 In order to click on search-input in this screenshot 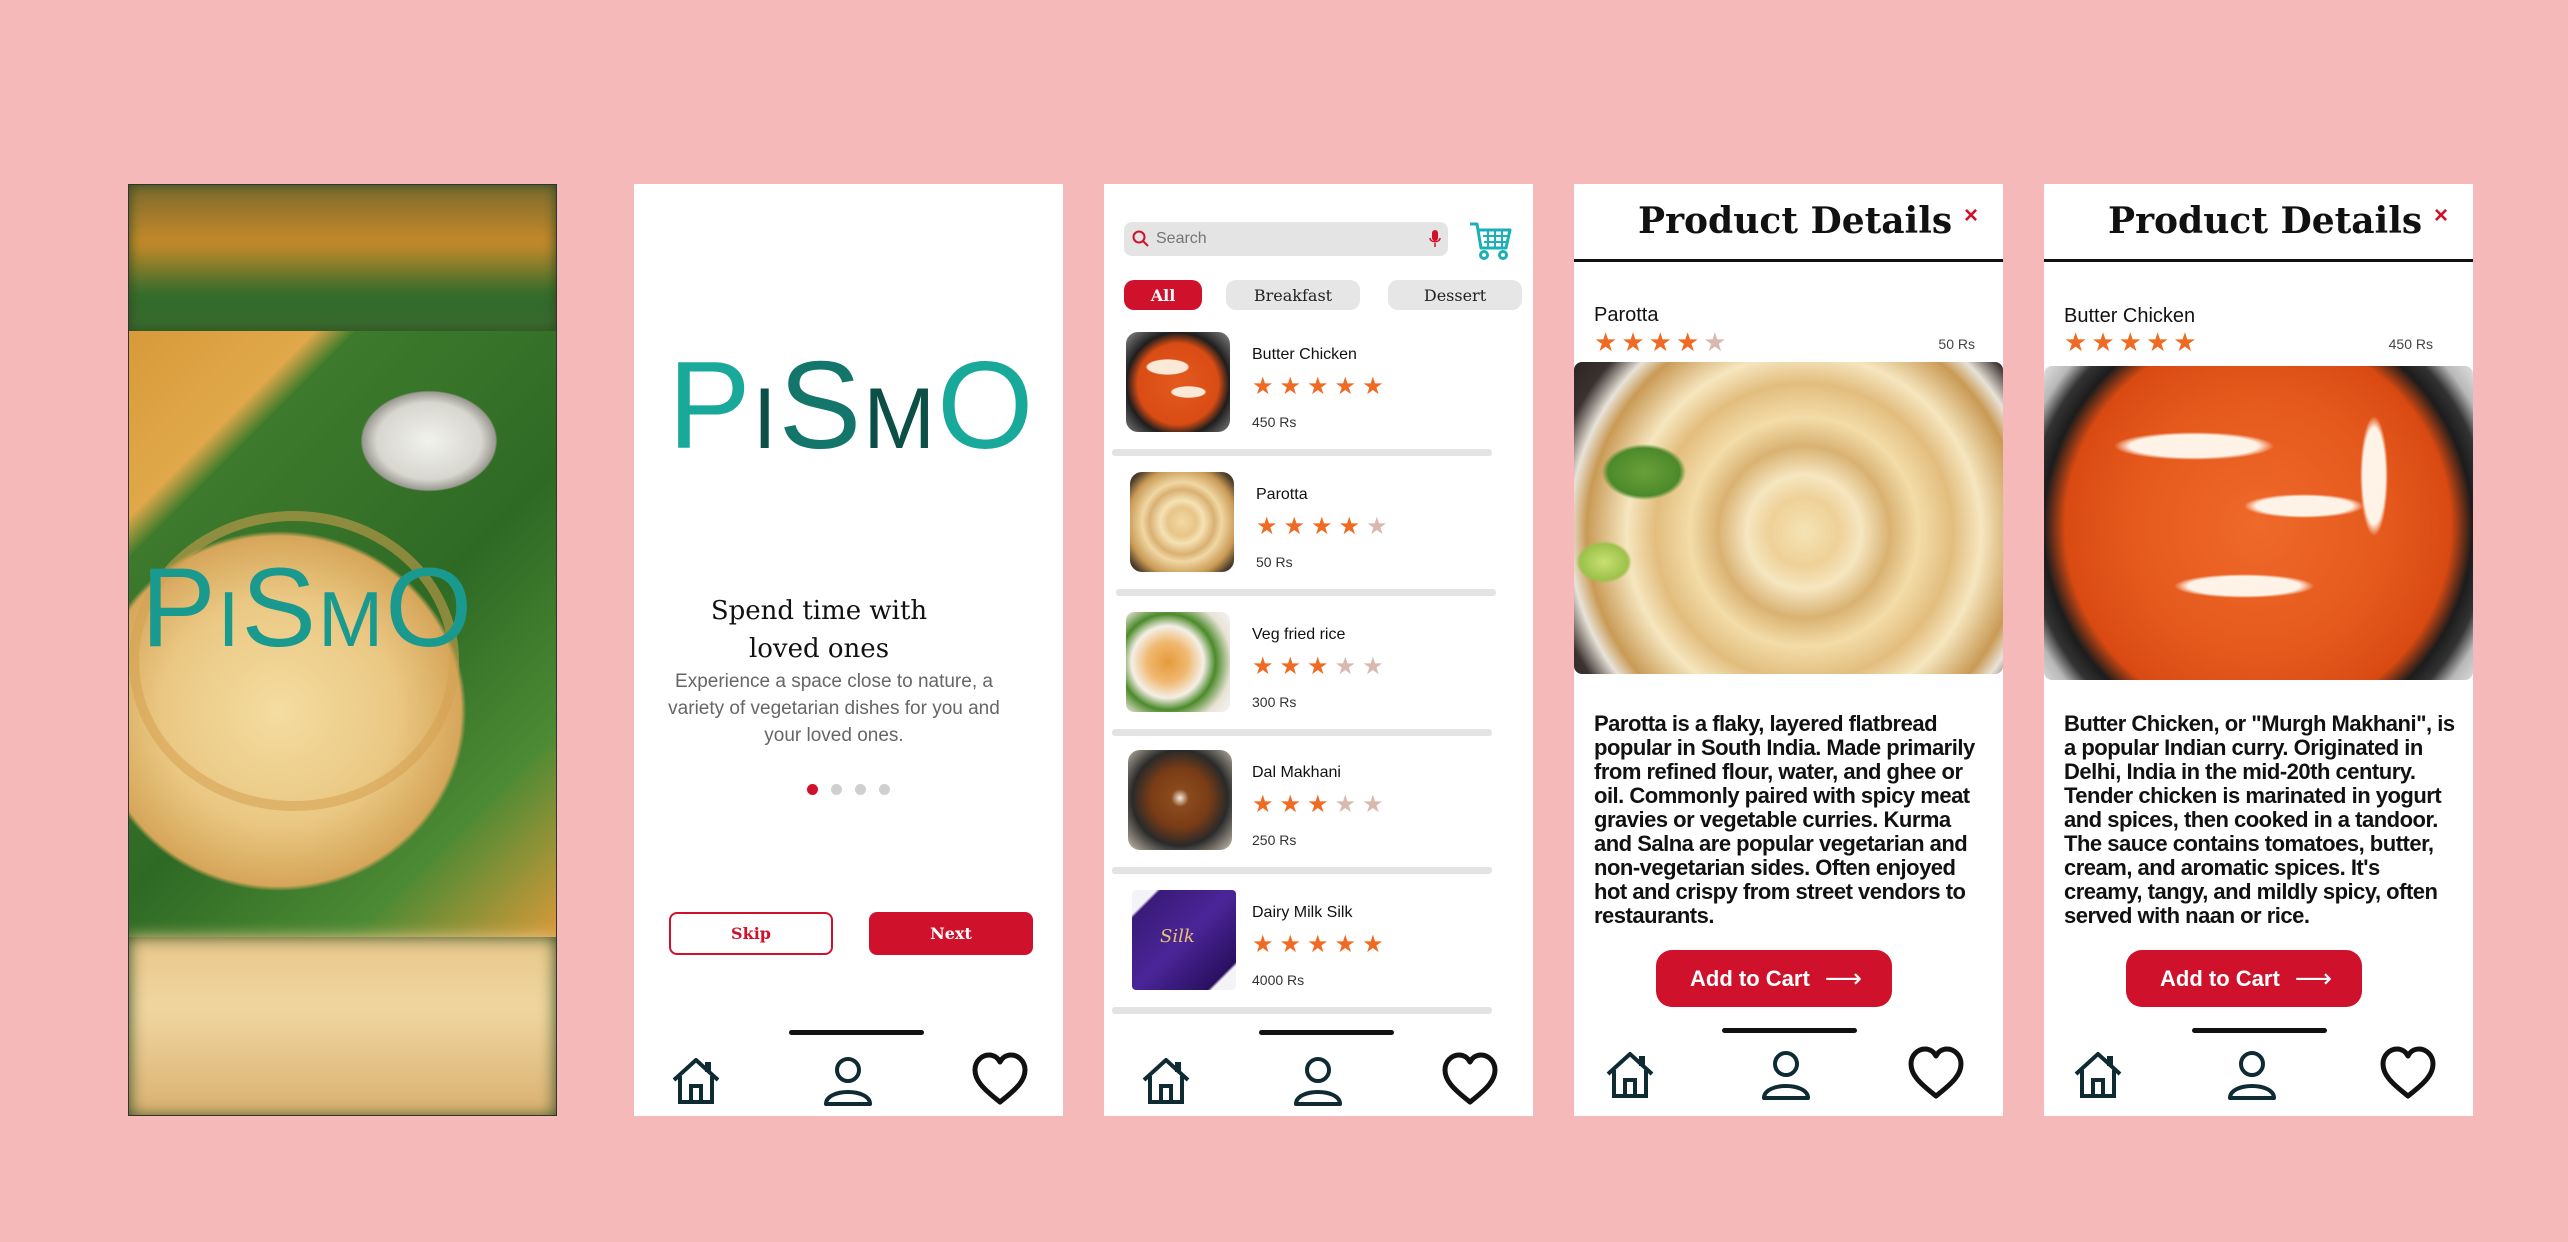, I will do `click(1281, 239)`.